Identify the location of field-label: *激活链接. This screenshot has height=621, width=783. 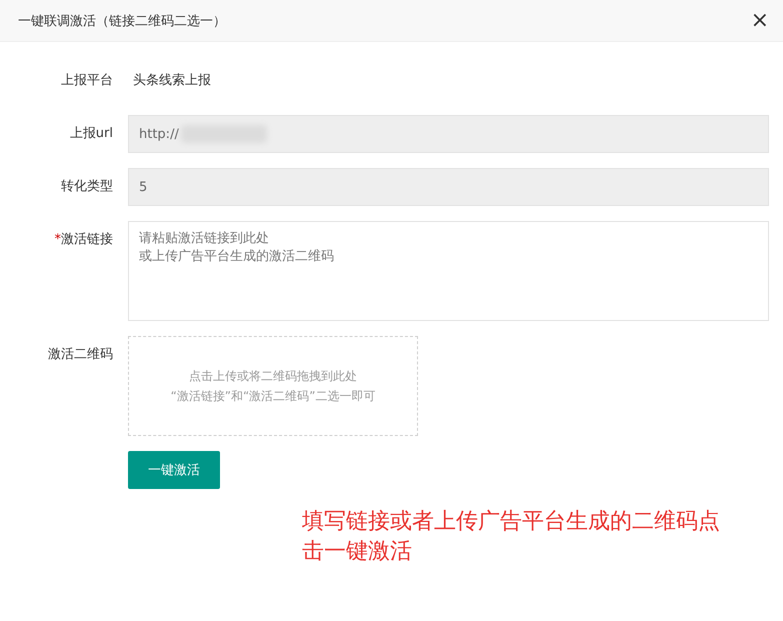
(83, 240).